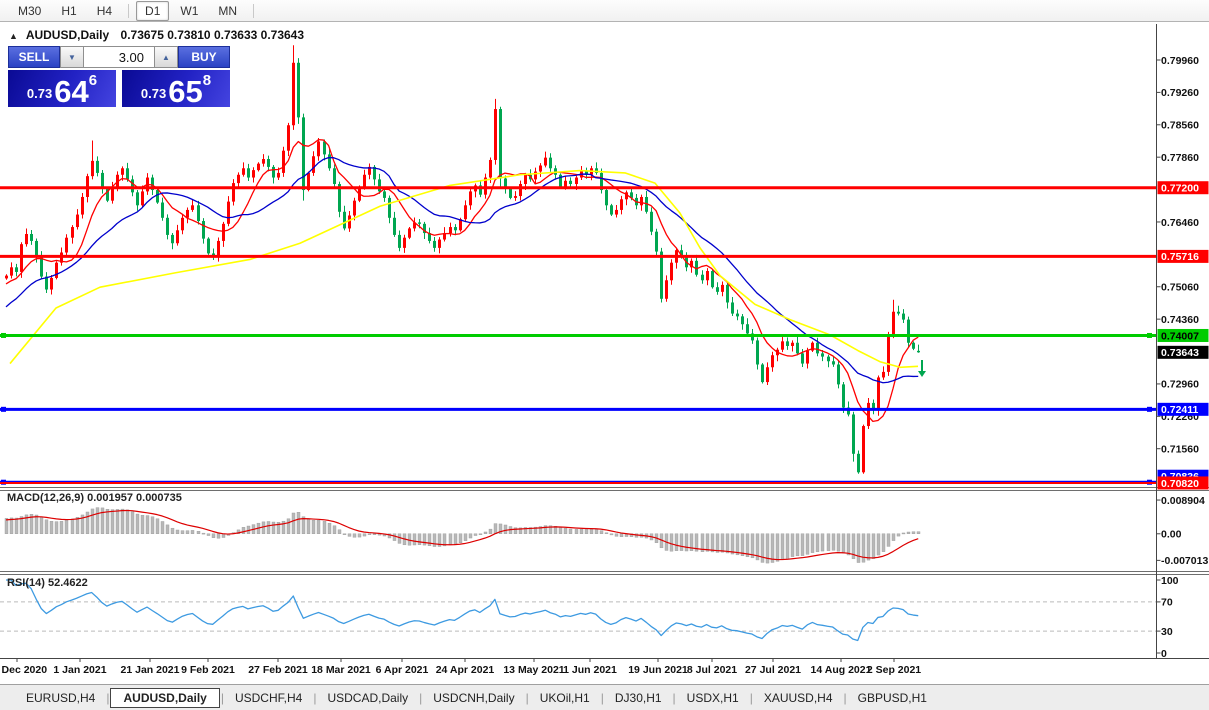 This screenshot has width=1209, height=710. I want to click on axis-label: 0.72960, so click(1180, 385).